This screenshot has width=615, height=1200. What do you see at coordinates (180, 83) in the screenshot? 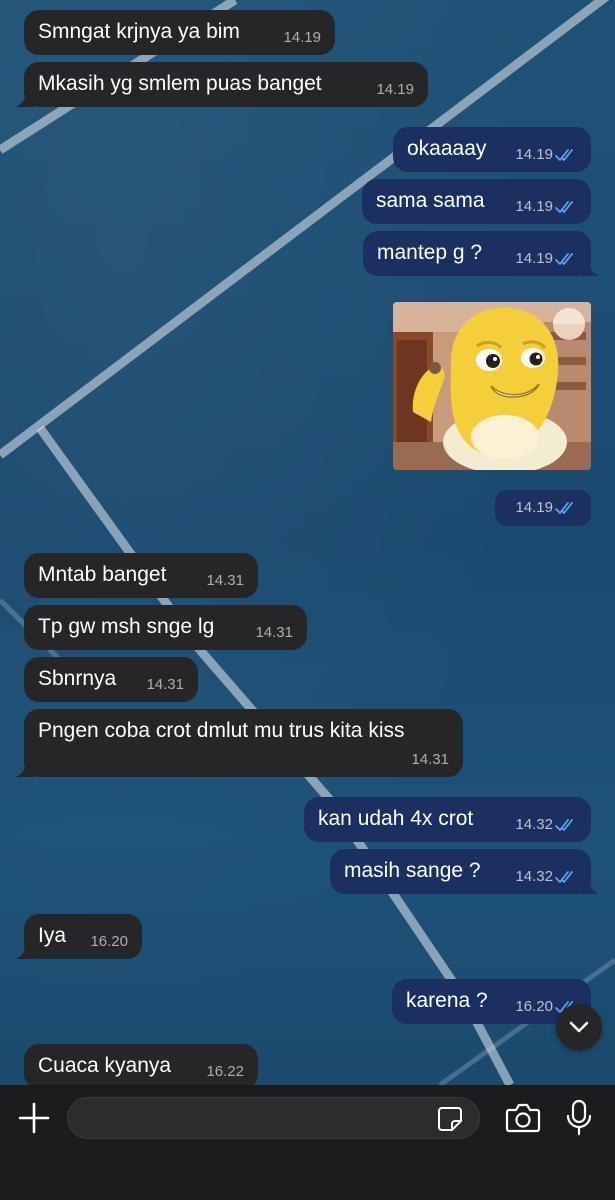
I see `message-text: Mkasih yg smlem puas banget` at bounding box center [180, 83].